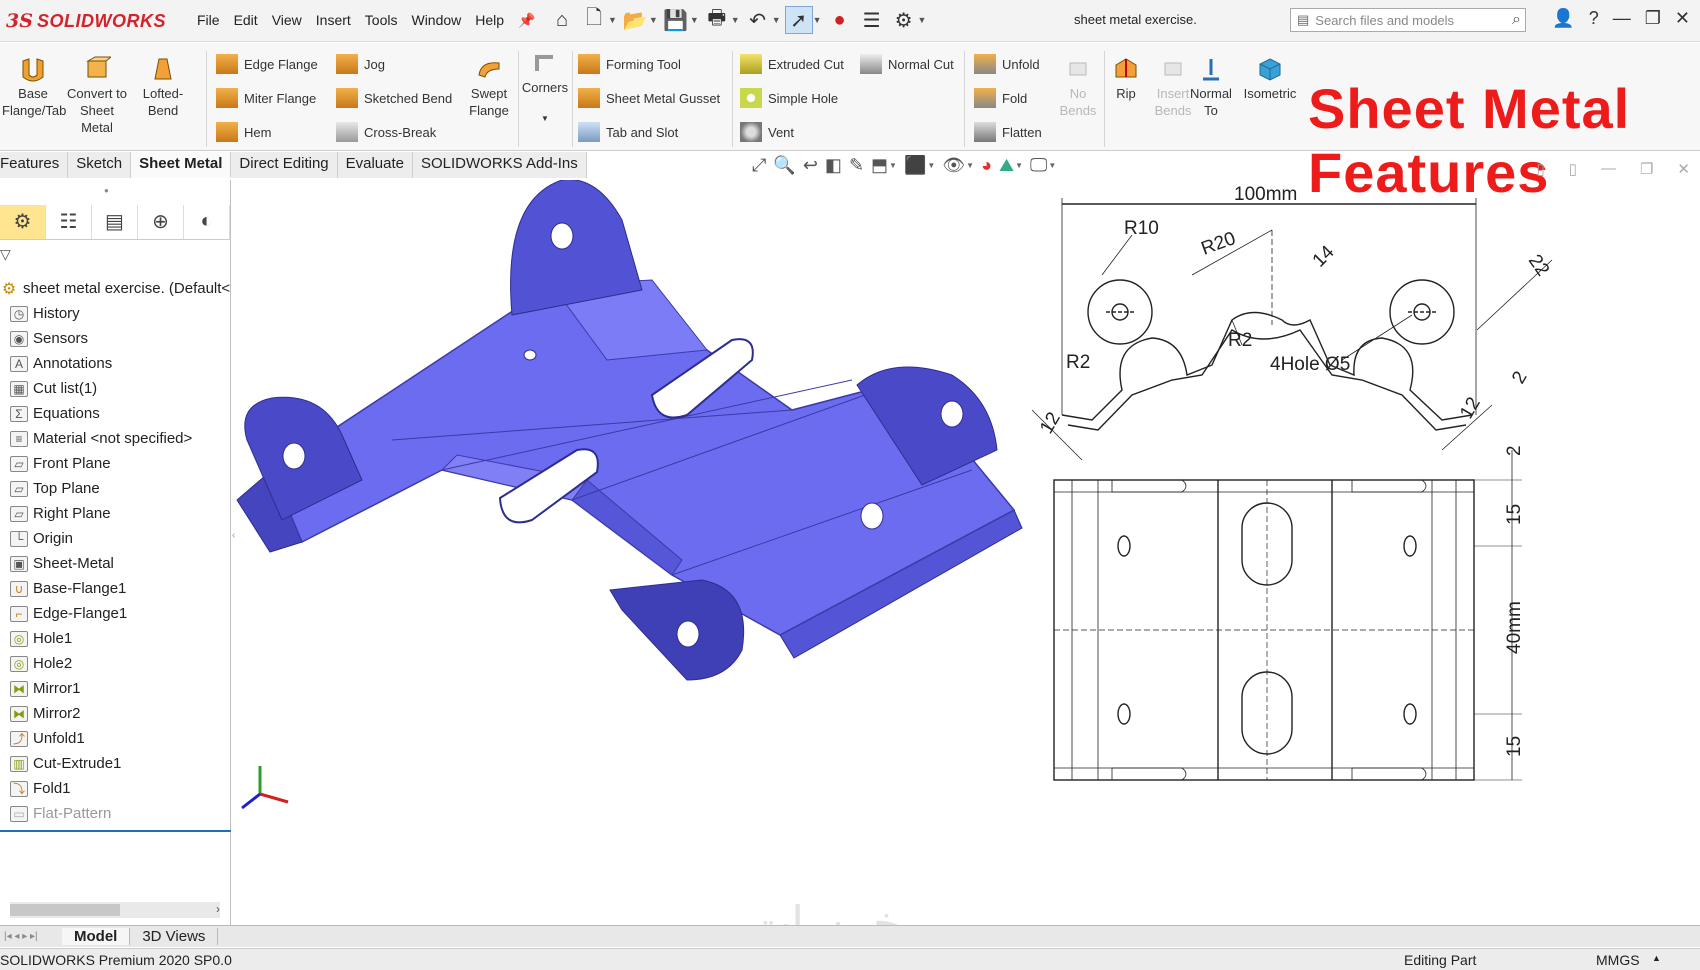 The width and height of the screenshot is (1700, 970). I want to click on new-dropdown-icon: ▼, so click(612, 20).